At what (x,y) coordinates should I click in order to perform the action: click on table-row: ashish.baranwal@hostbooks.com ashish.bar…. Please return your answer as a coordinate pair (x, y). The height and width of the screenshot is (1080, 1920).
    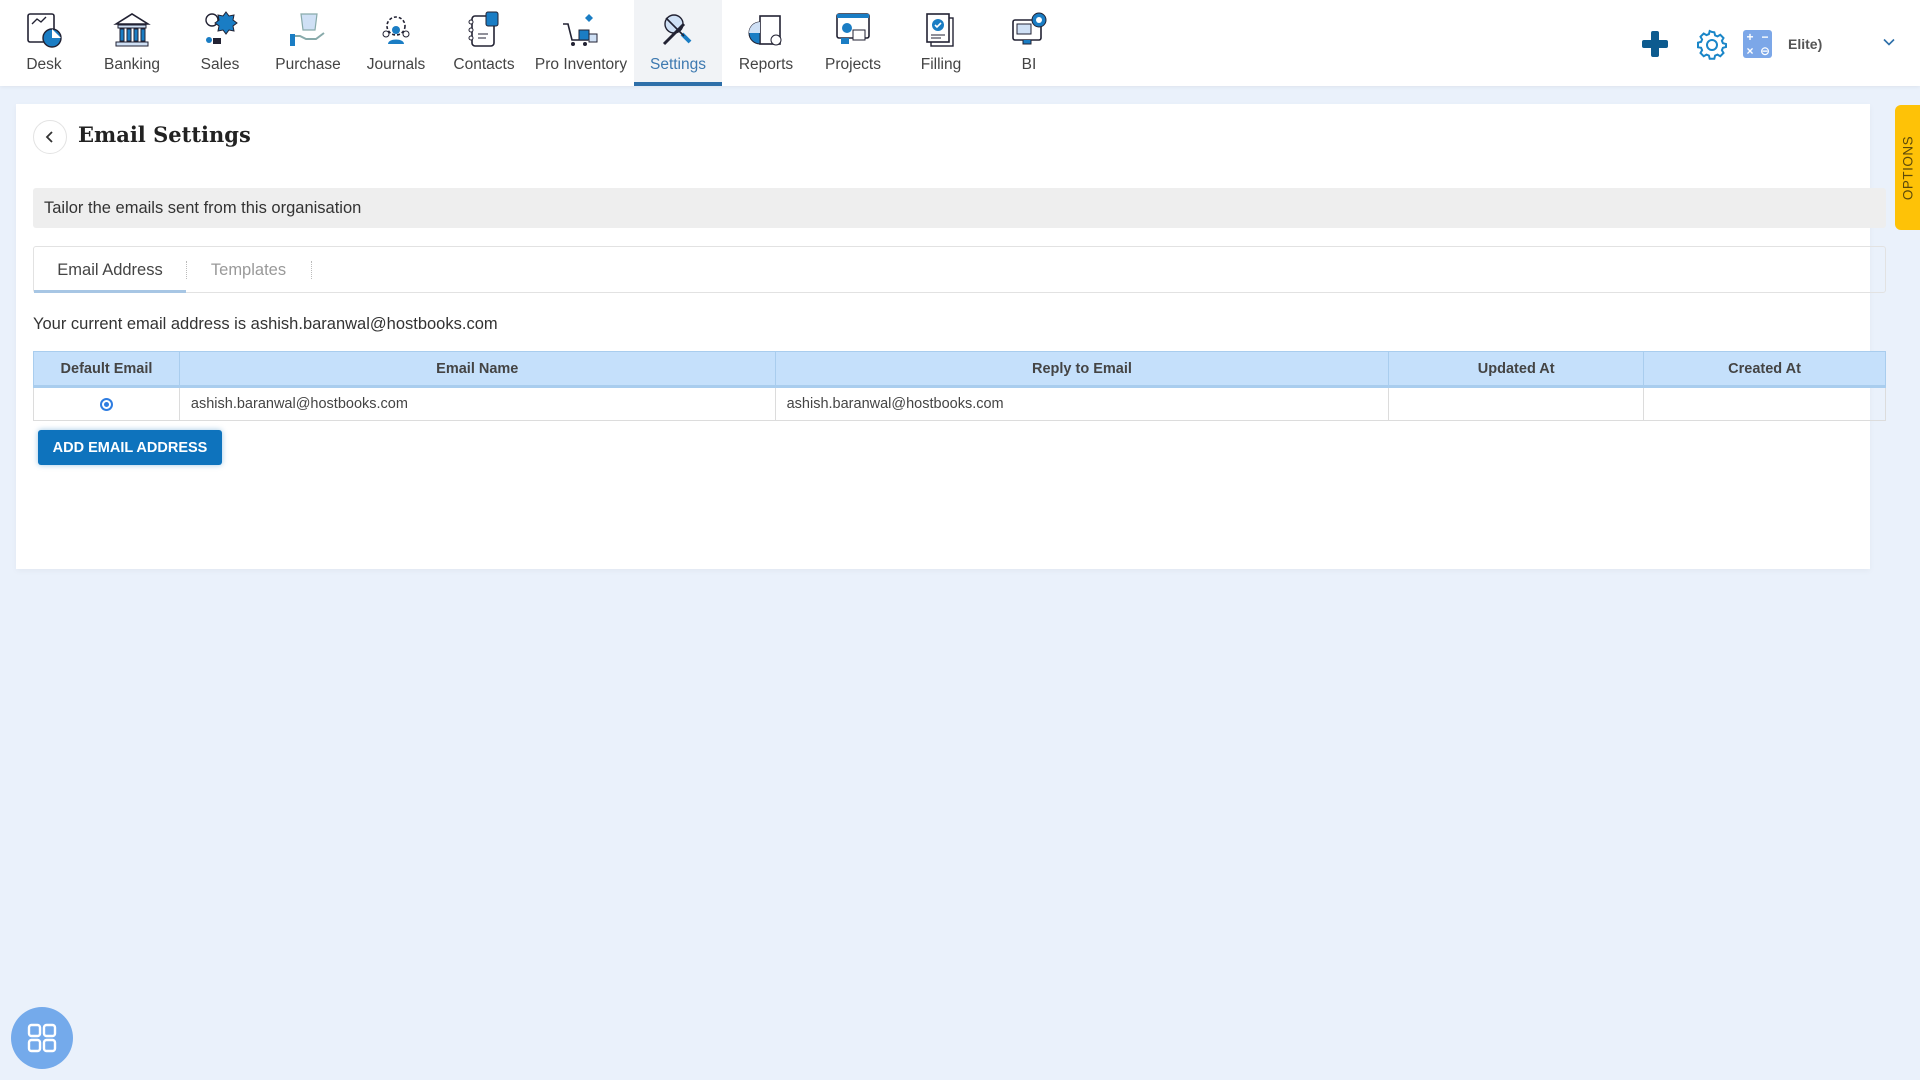
    Looking at the image, I should click on (959, 403).